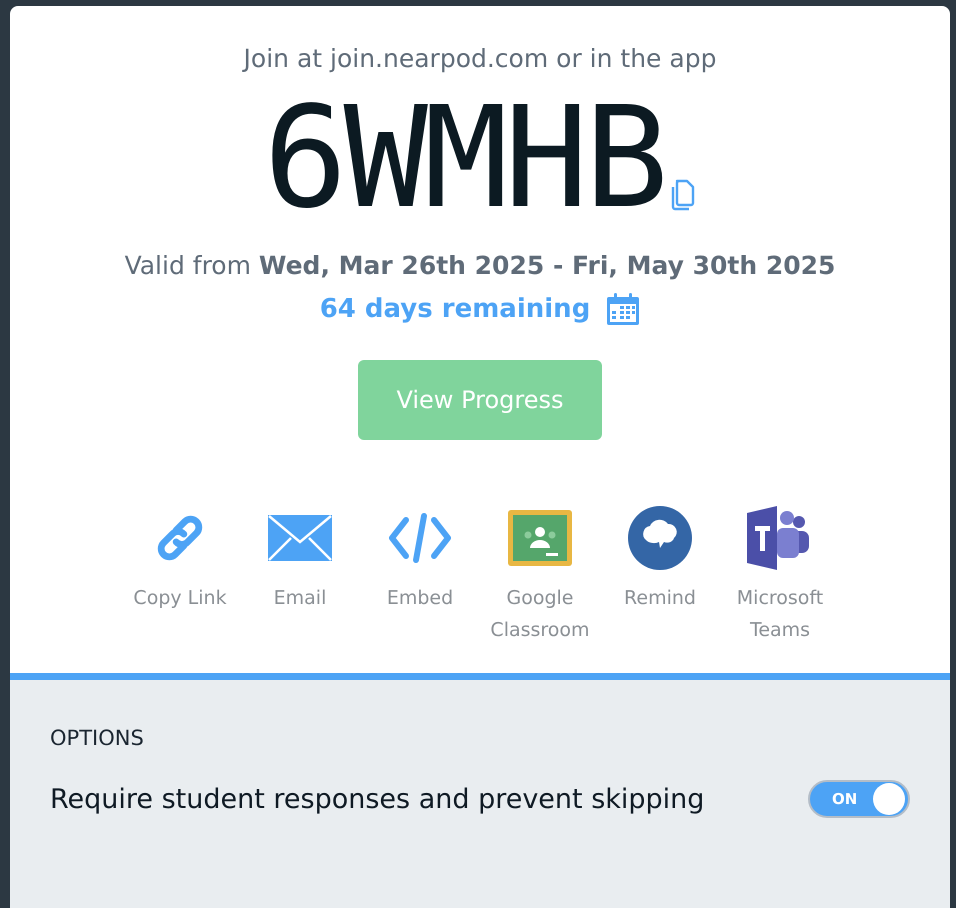 The width and height of the screenshot is (956, 908). What do you see at coordinates (97, 738) in the screenshot?
I see `options-heading: OPTIONS` at bounding box center [97, 738].